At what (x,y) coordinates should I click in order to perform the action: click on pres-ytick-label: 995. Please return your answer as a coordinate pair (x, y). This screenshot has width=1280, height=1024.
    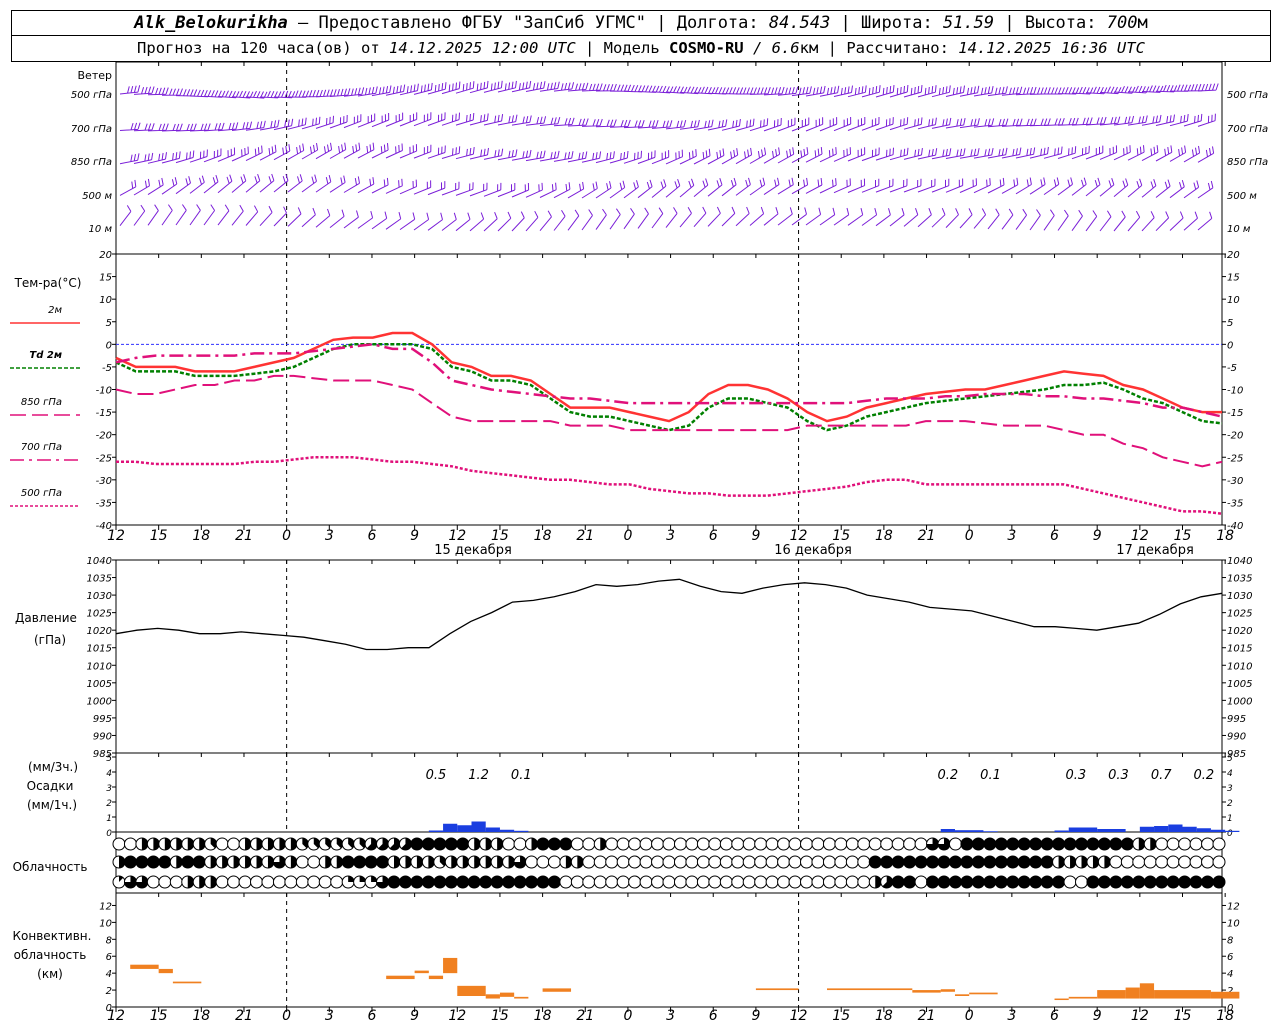
    Looking at the image, I should click on (102, 719).